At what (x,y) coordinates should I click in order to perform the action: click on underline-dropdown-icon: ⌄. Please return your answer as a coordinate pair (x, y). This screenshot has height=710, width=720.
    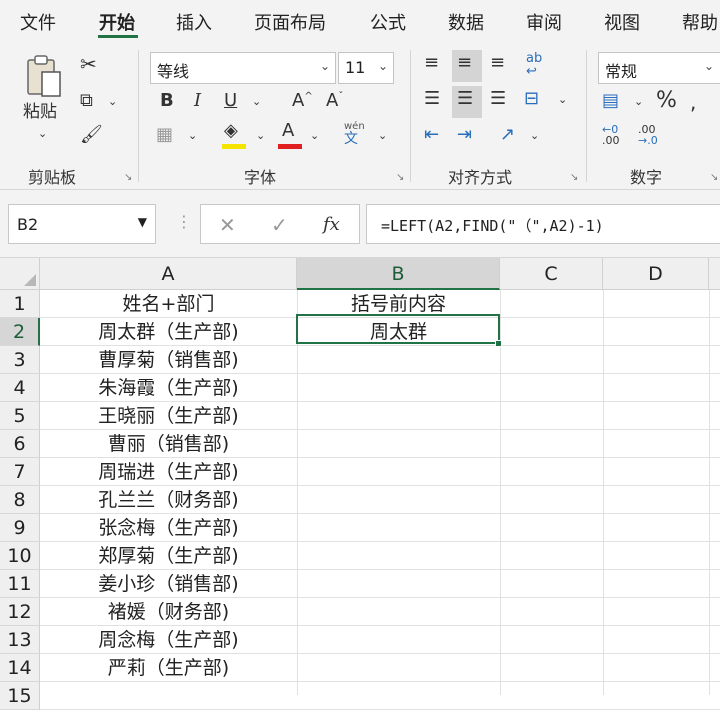
    Looking at the image, I should click on (256, 101).